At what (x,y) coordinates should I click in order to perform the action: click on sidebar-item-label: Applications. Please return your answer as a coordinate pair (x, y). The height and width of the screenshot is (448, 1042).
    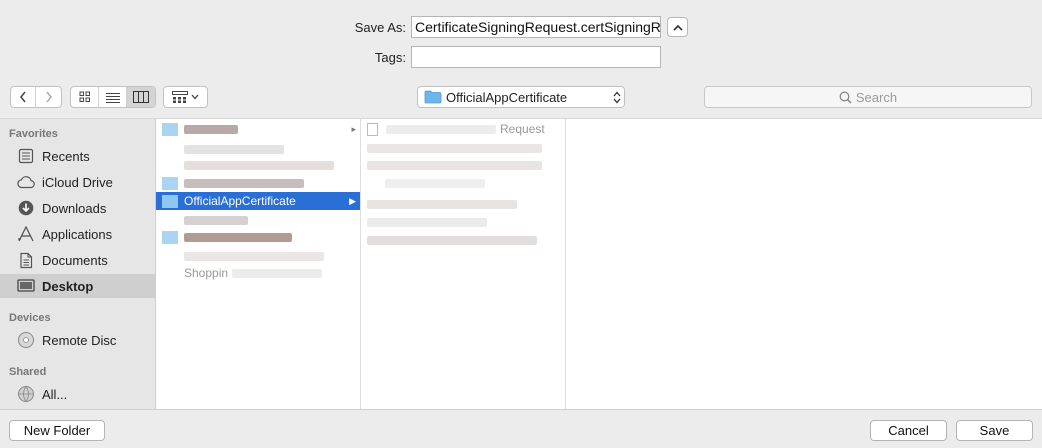
    Looking at the image, I should click on (77, 234).